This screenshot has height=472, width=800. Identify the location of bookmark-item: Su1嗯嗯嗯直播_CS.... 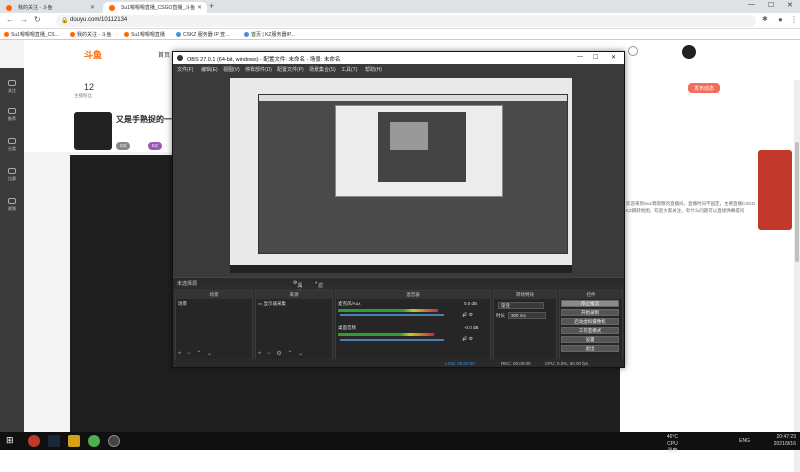
(31, 34).